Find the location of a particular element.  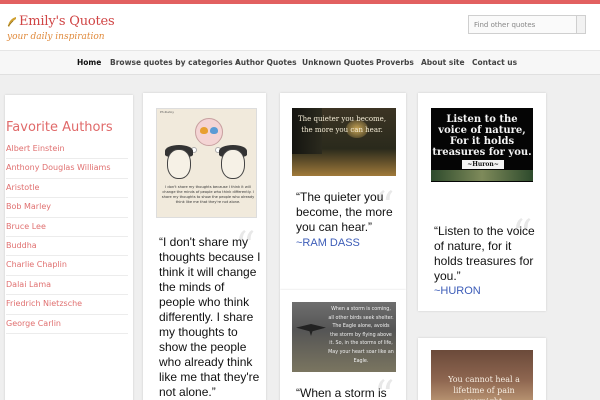

quill-icon is located at coordinates (11, 22).